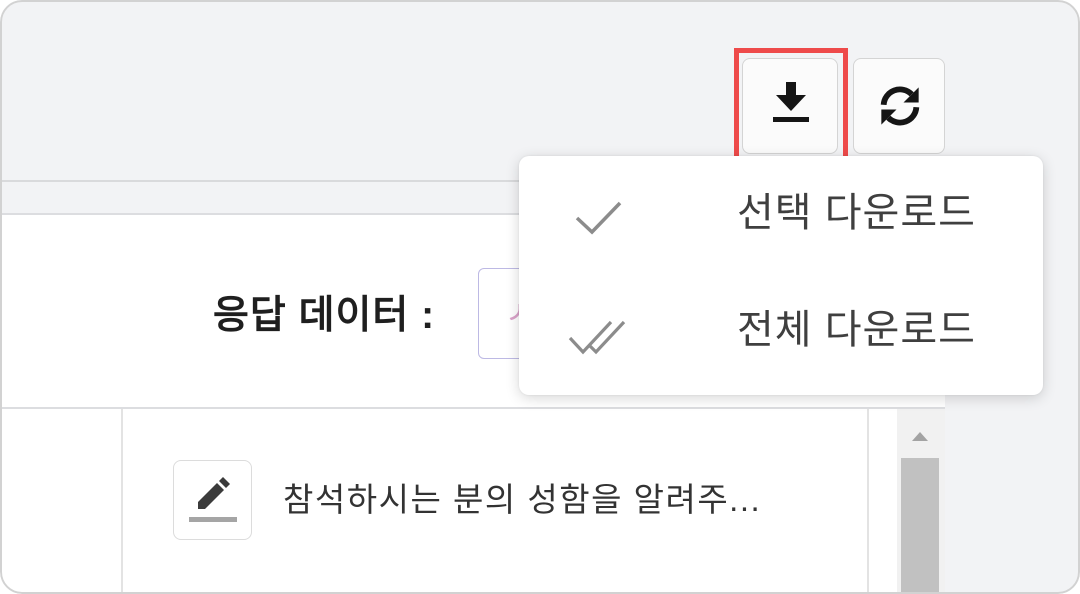  Describe the element at coordinates (597, 337) in the screenshot. I see `double-check-icon` at that location.